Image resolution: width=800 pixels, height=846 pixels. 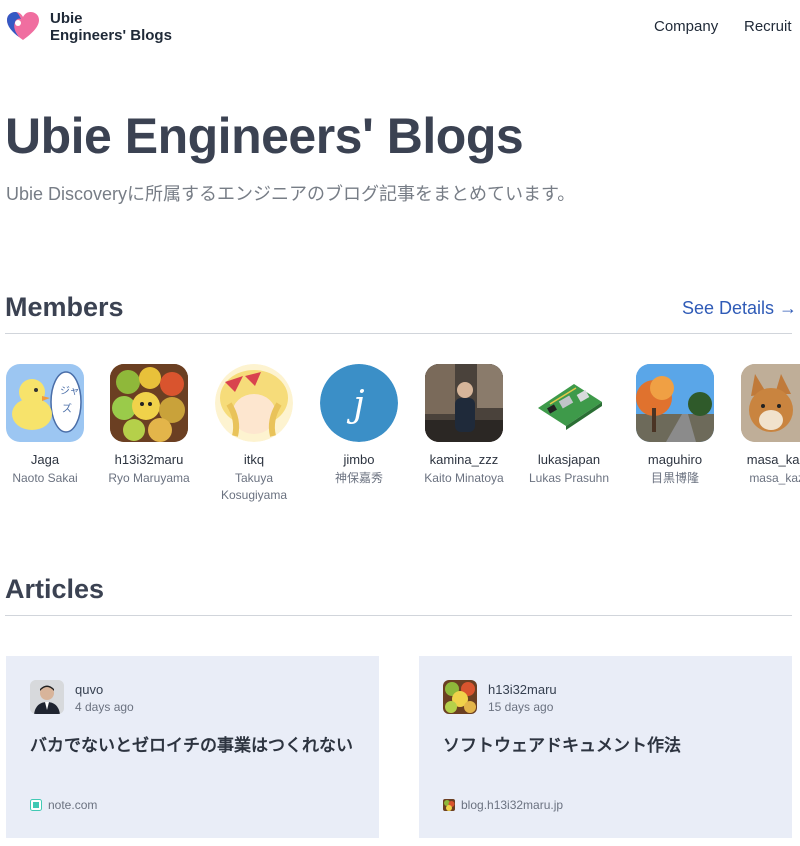 I want to click on article-title: ソフトウェアドキュメント作法, so click(x=608, y=745).